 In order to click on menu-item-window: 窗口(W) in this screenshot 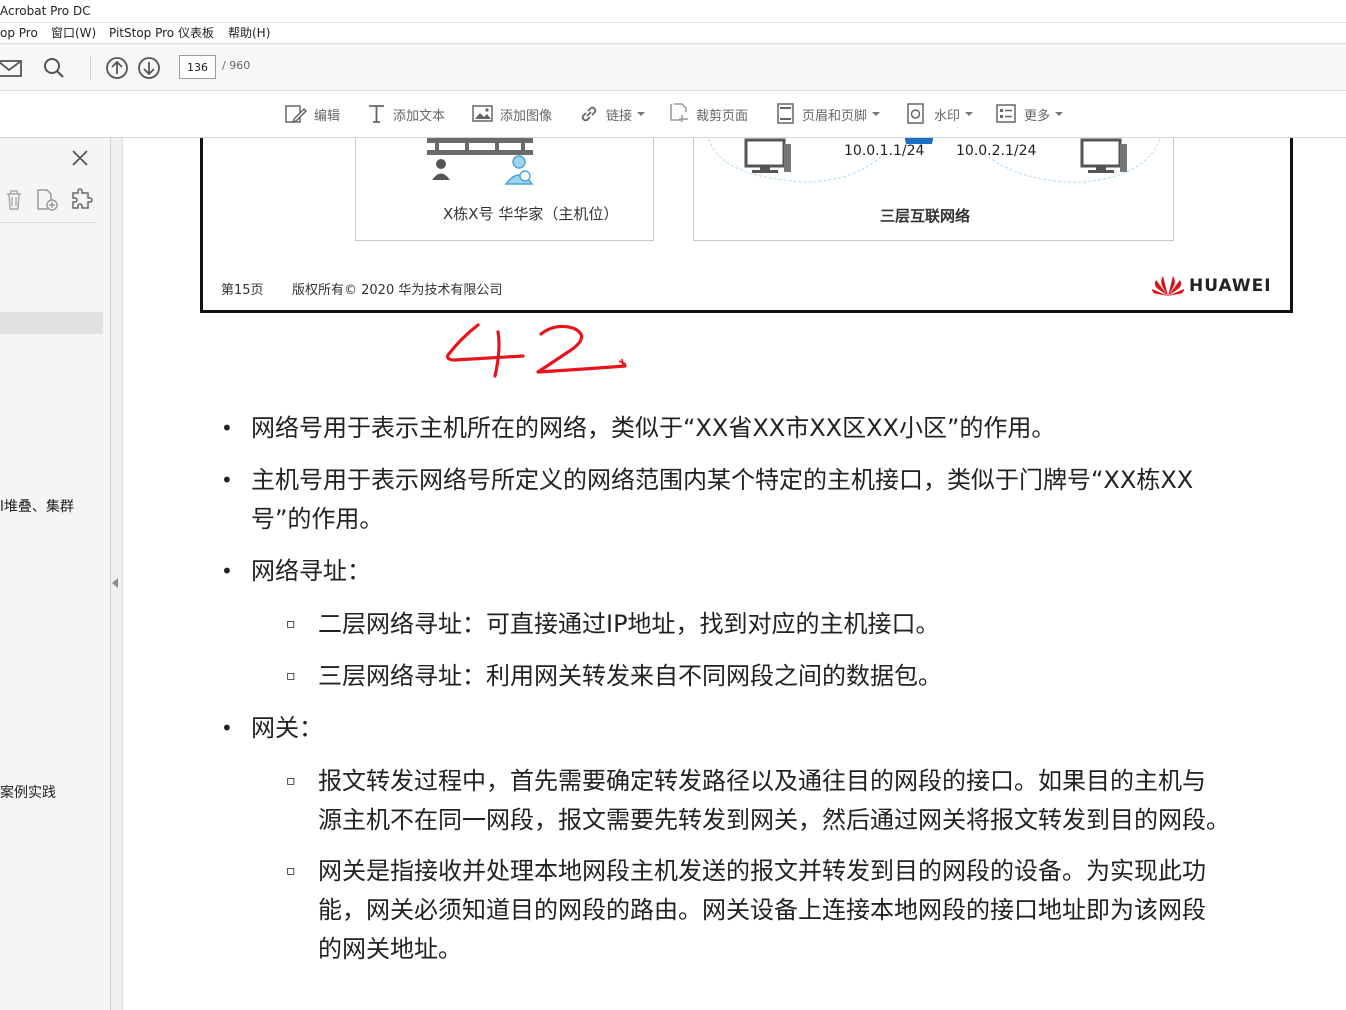, I will do `click(73, 33)`.